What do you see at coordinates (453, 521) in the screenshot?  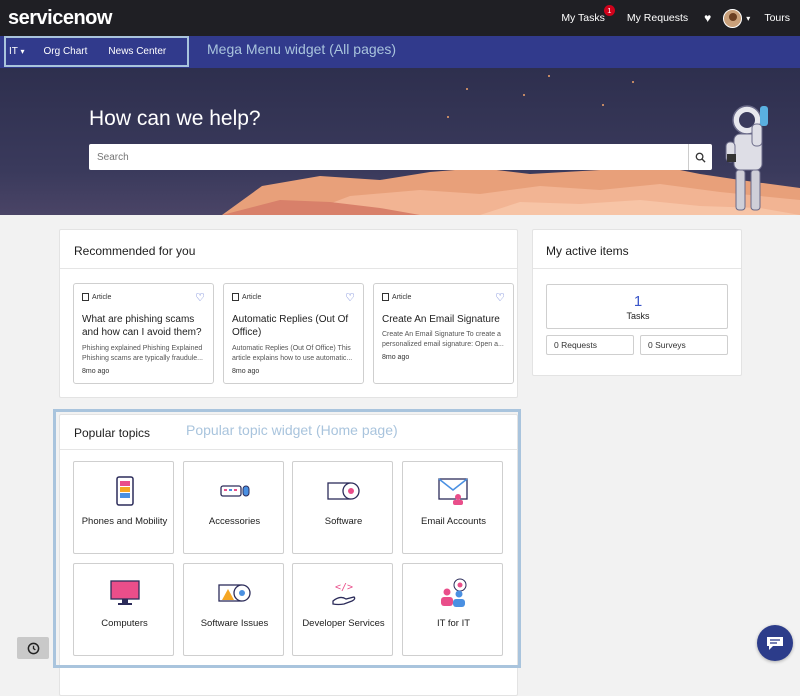 I see `topic-label: Email Accounts` at bounding box center [453, 521].